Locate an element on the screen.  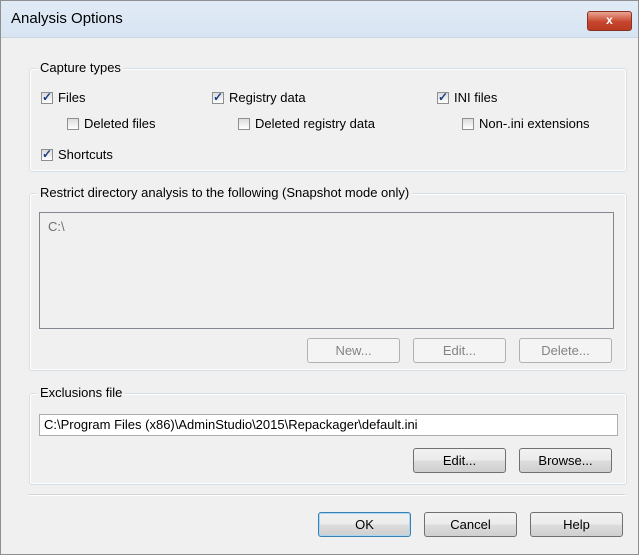
registry-data-label: Registry data is located at coordinates (267, 97).